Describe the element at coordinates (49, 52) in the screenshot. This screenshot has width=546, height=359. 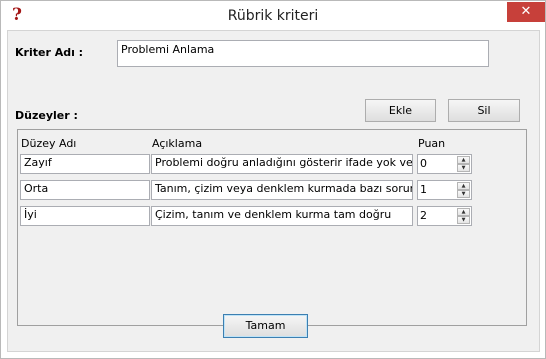
I see `criterion-name-label: Kriter Adı :` at that location.